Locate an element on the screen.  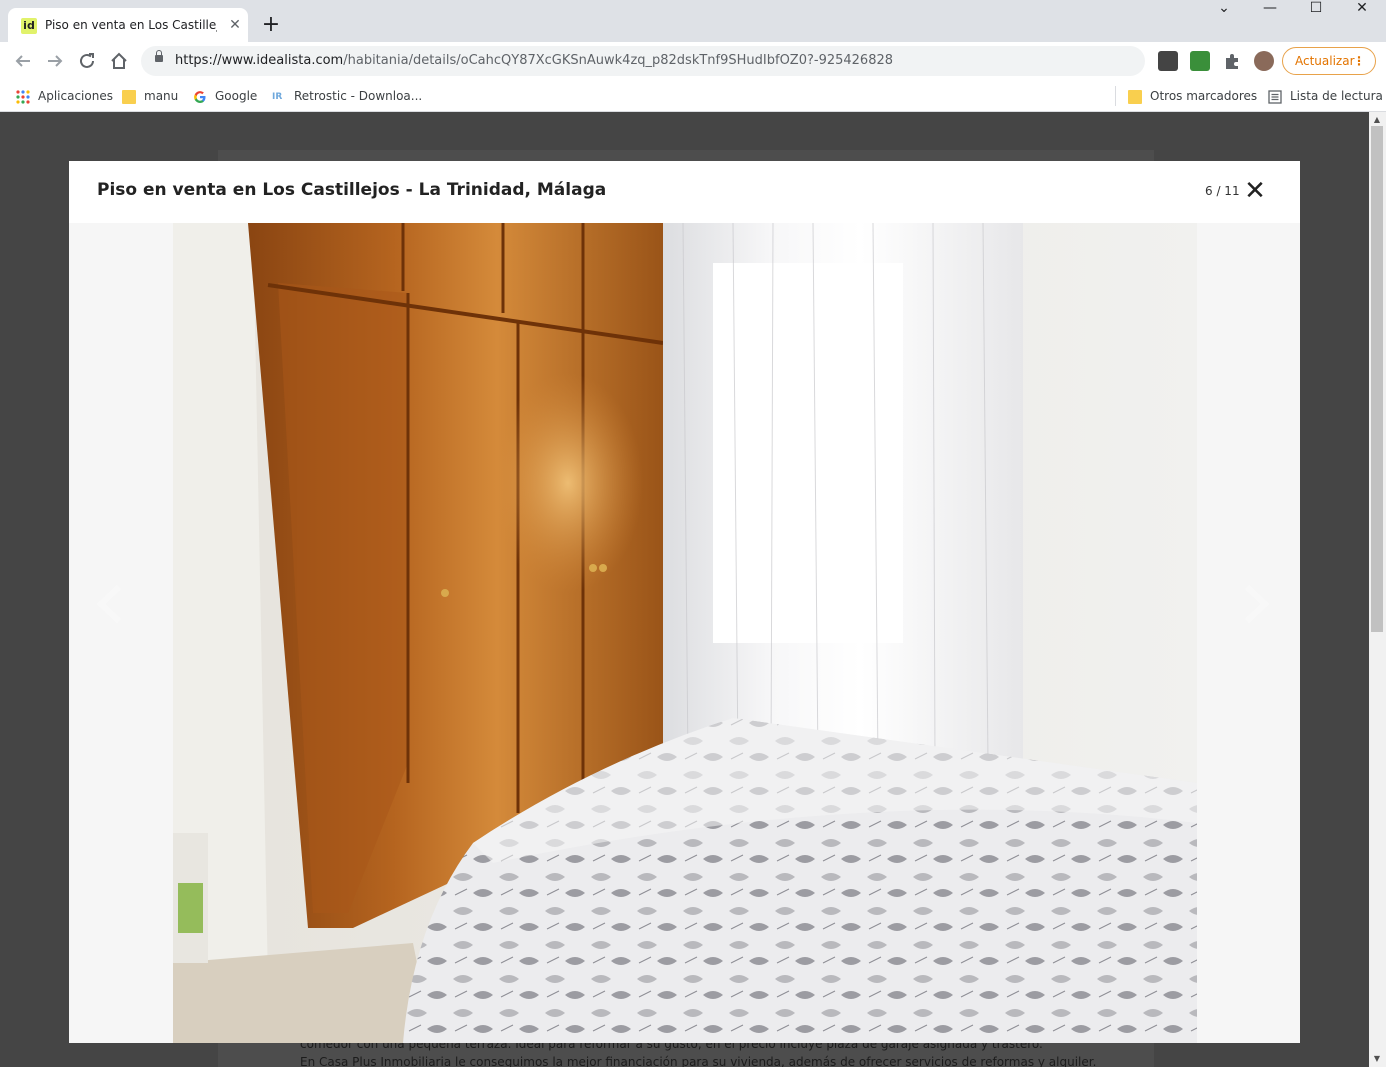
back-button is located at coordinates (23, 61).